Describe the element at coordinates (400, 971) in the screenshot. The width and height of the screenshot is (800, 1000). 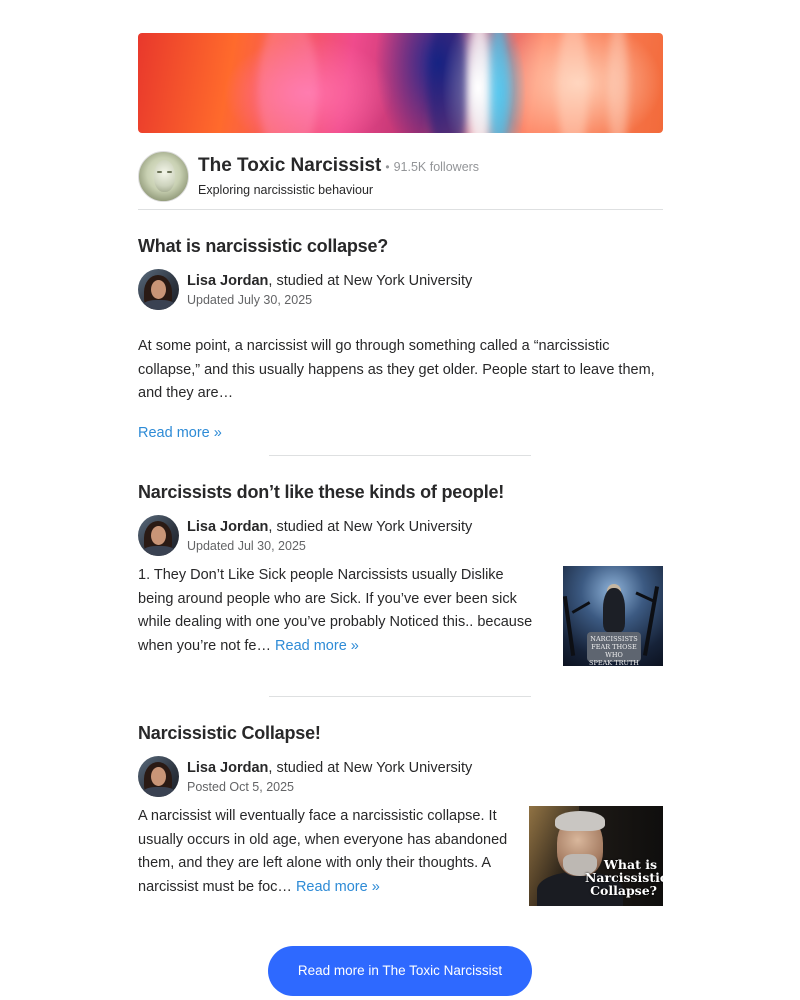
I see `read-more-in-space-button: Read more in The Toxic Narcissist` at that location.